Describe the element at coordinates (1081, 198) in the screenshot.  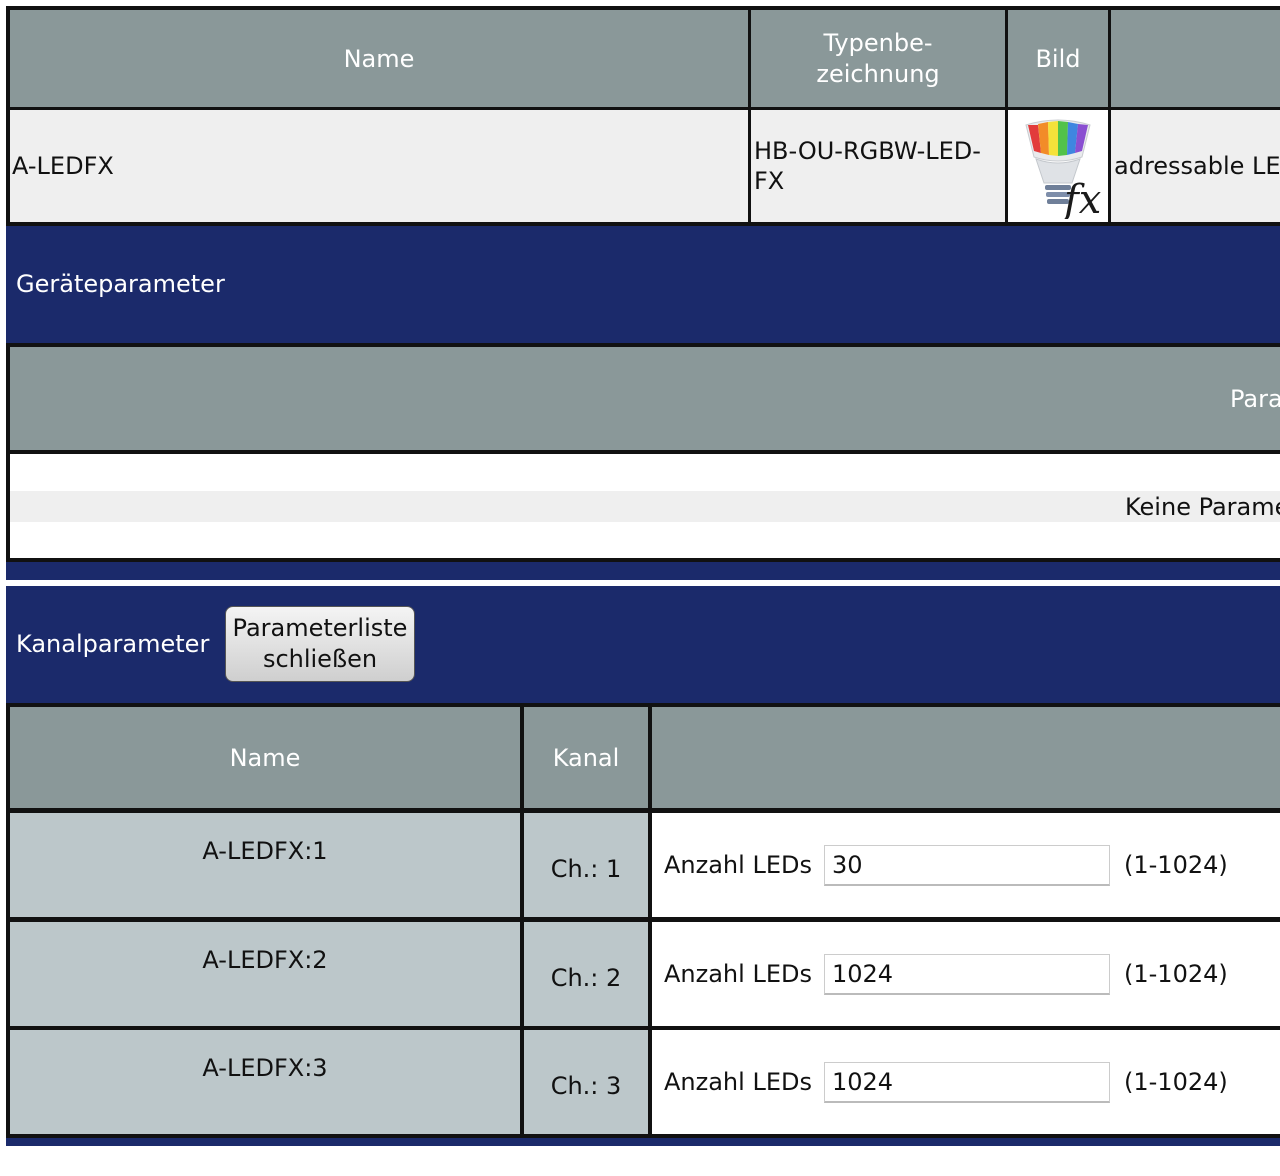
I see `svg-text: fx` at that location.